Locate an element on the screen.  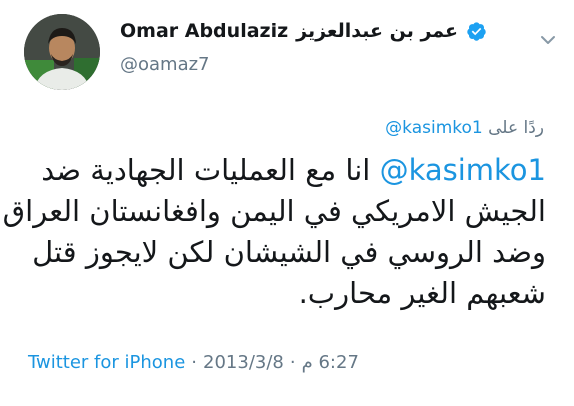
replying-to-label: ردًا على is located at coordinates (516, 128).